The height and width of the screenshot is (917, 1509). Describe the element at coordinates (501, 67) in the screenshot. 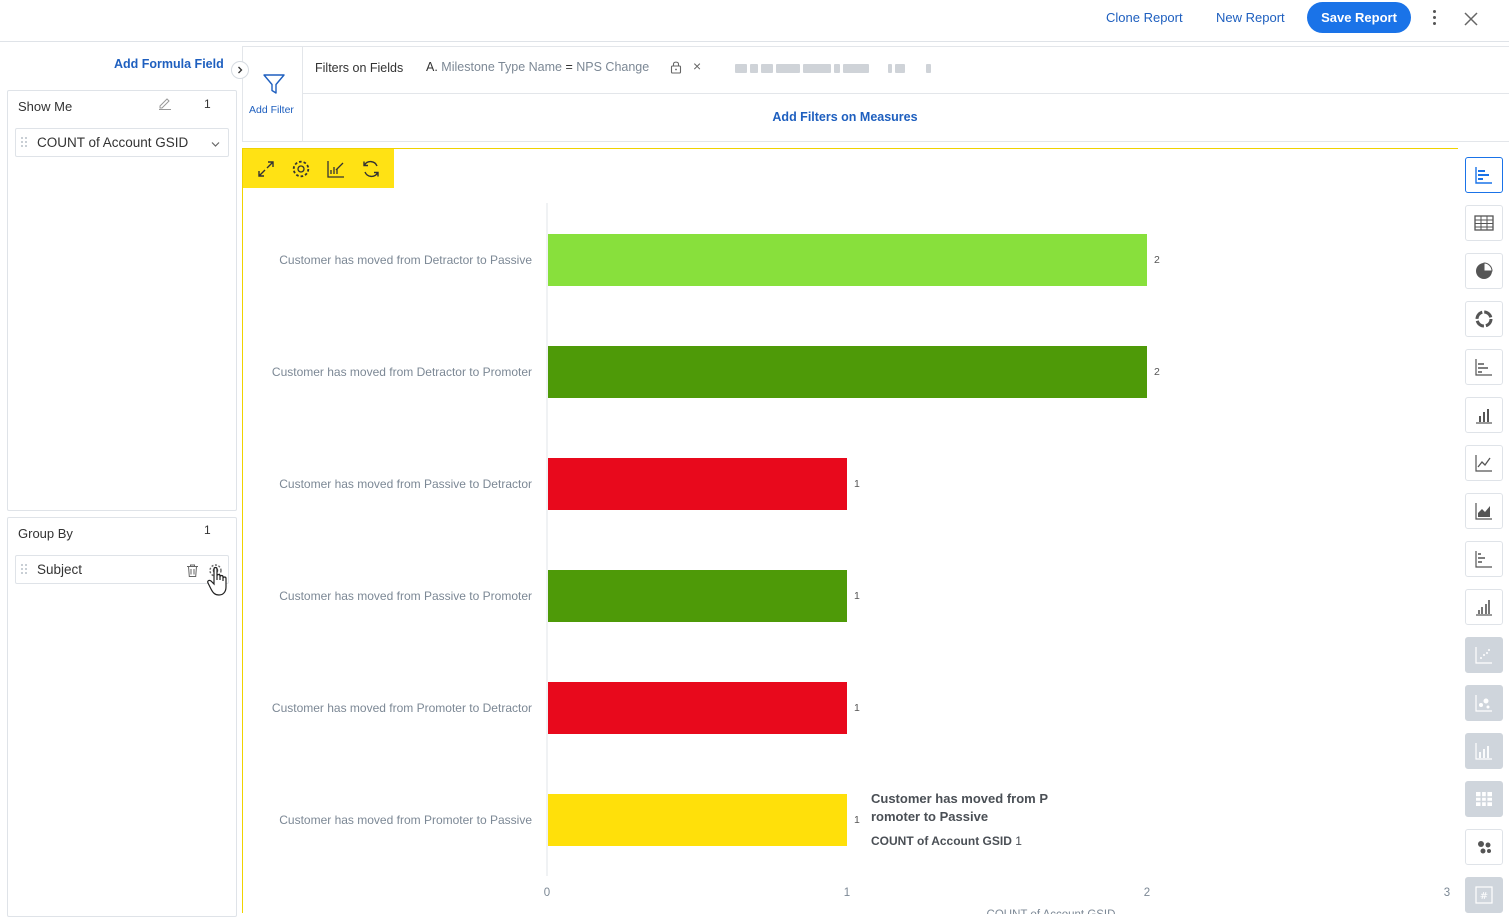

I see `filter-chip-field: Milestone Type Name` at that location.